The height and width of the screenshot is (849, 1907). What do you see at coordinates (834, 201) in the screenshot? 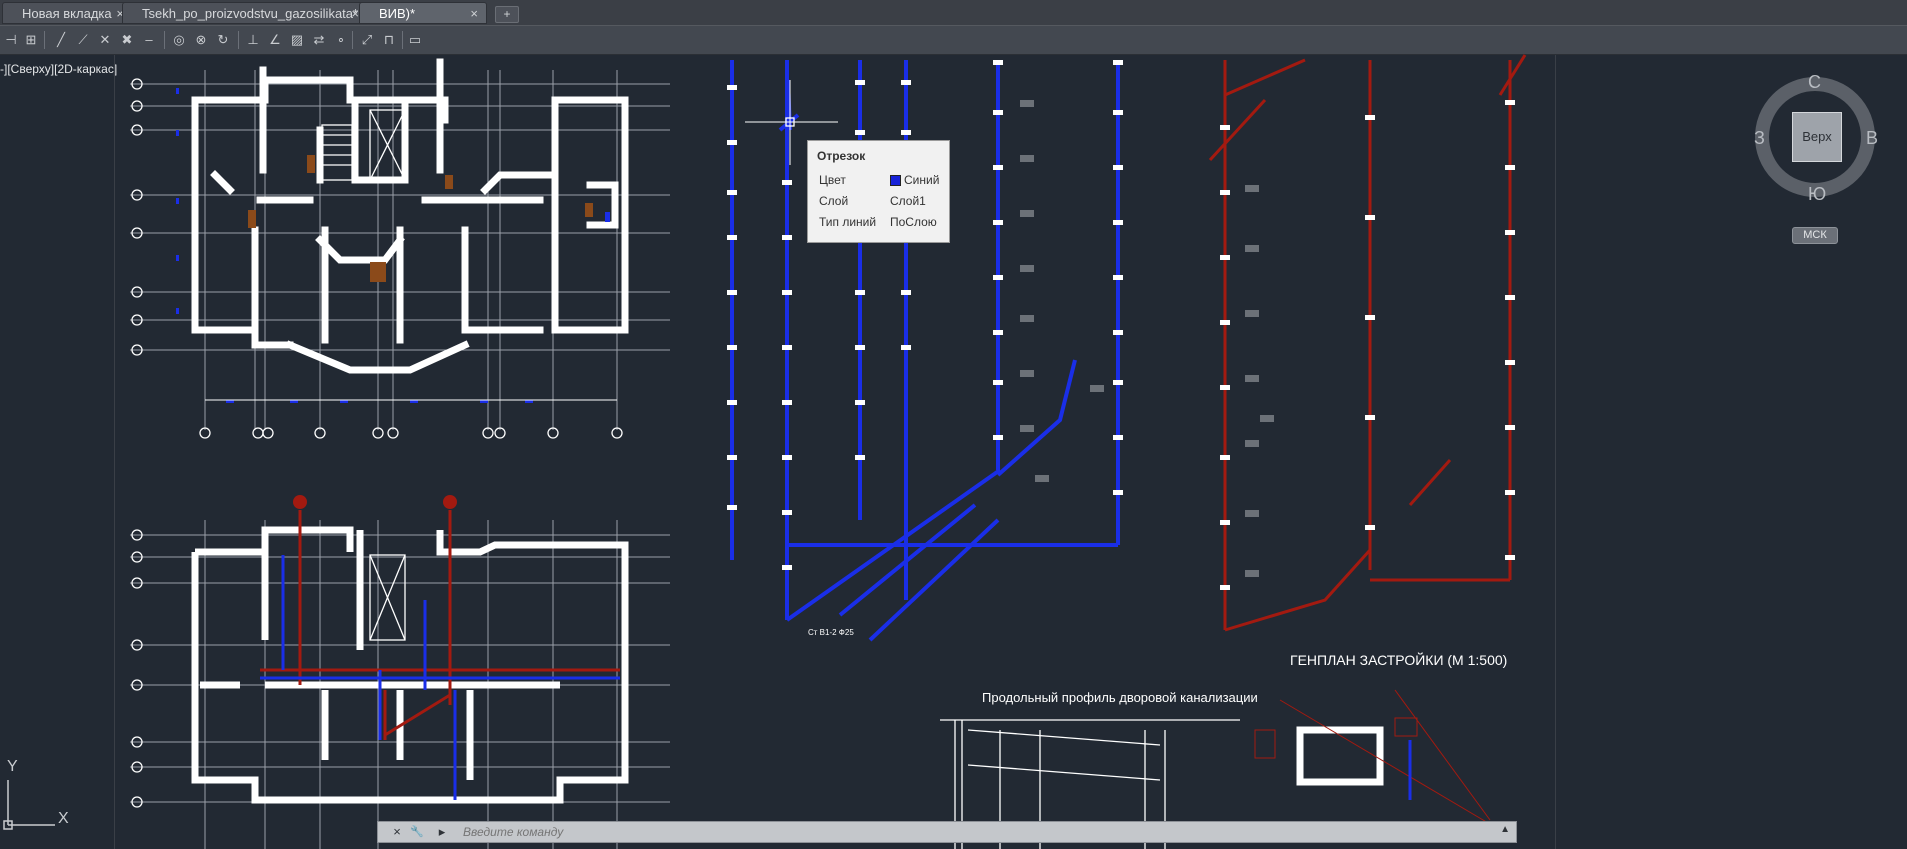
I see `tooltip-key: Слой` at bounding box center [834, 201].